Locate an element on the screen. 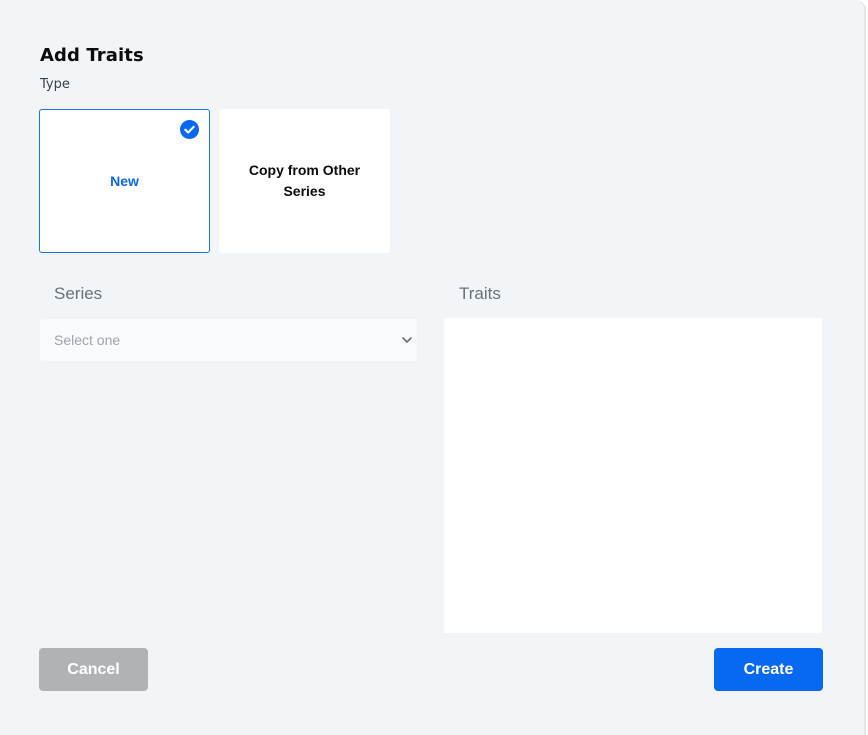 This screenshot has height=735, width=868. type-option-copy-label: Copy from Other Series is located at coordinates (304, 180).